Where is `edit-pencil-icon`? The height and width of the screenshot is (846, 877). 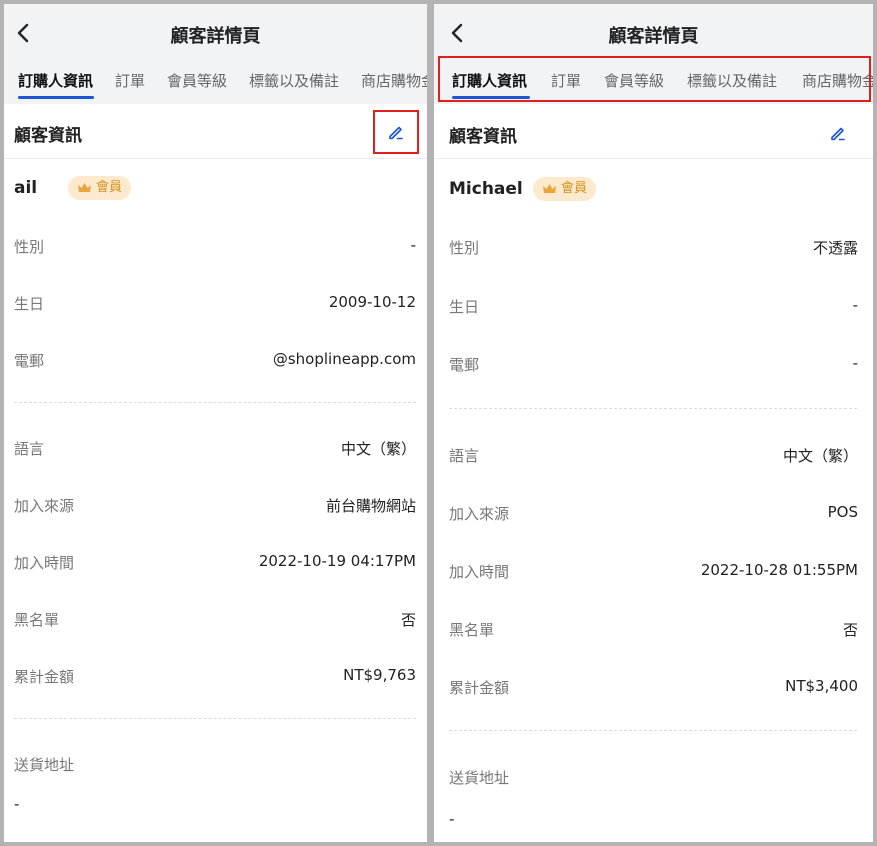
edit-pencil-icon is located at coordinates (838, 133).